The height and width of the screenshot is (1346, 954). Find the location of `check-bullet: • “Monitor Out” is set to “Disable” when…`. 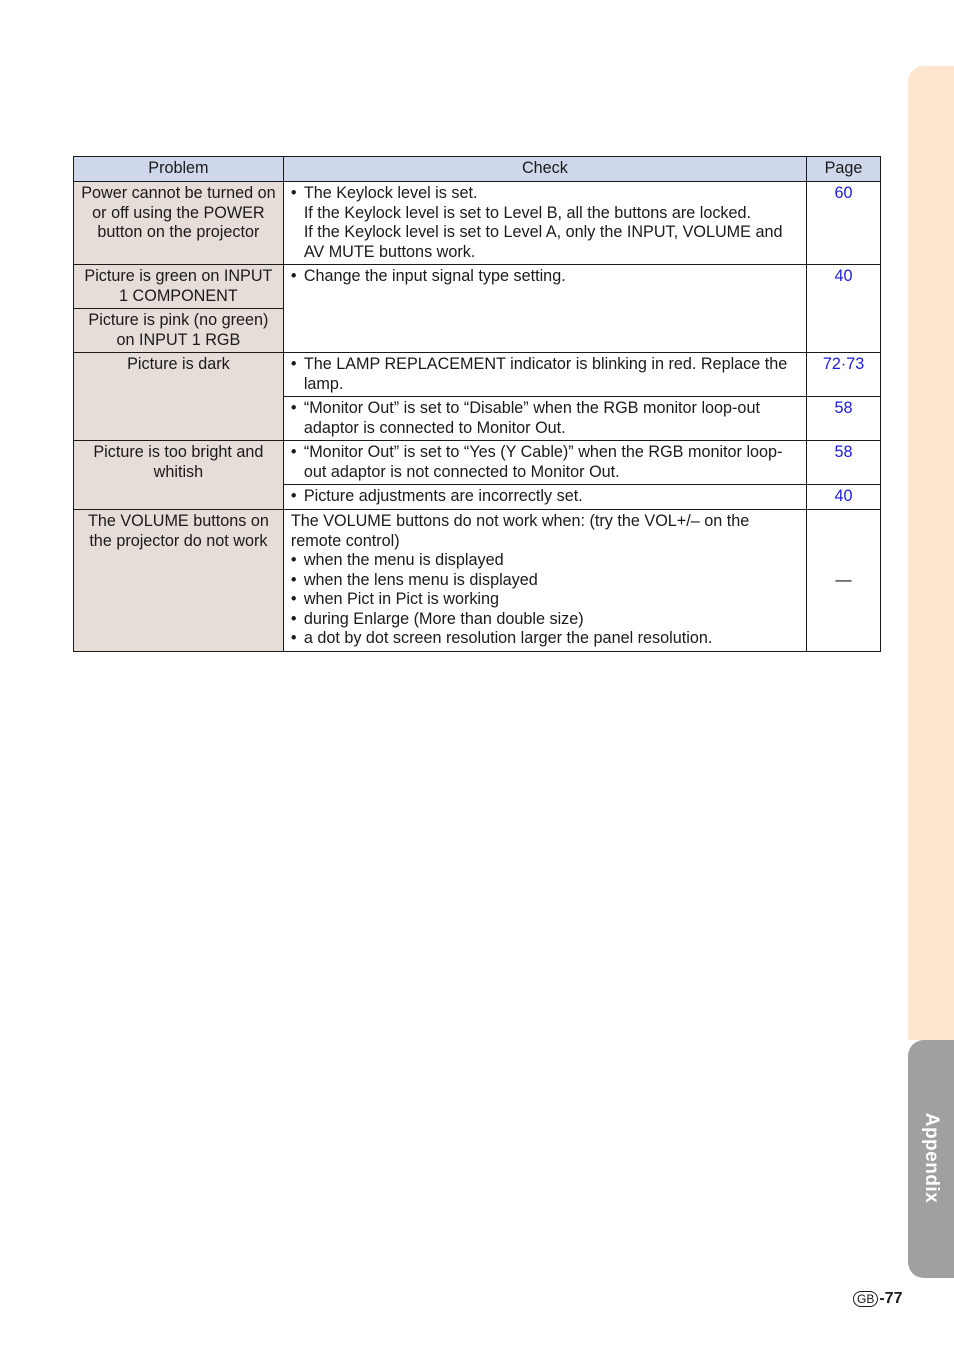

check-bullet: • “Monitor Out” is set to “Disable” when… is located at coordinates (525, 418).